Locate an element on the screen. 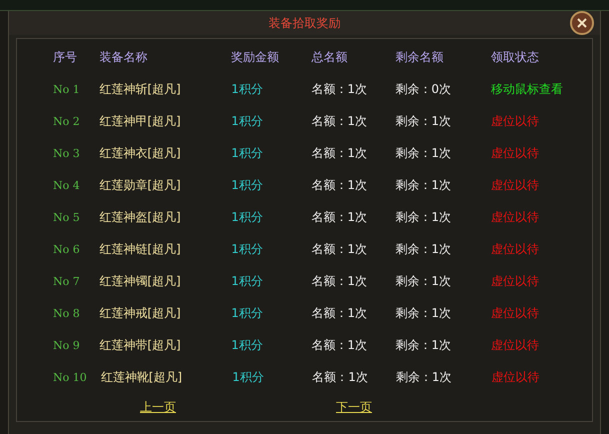  item-name: 红莲勋章[超凡] is located at coordinates (140, 185).